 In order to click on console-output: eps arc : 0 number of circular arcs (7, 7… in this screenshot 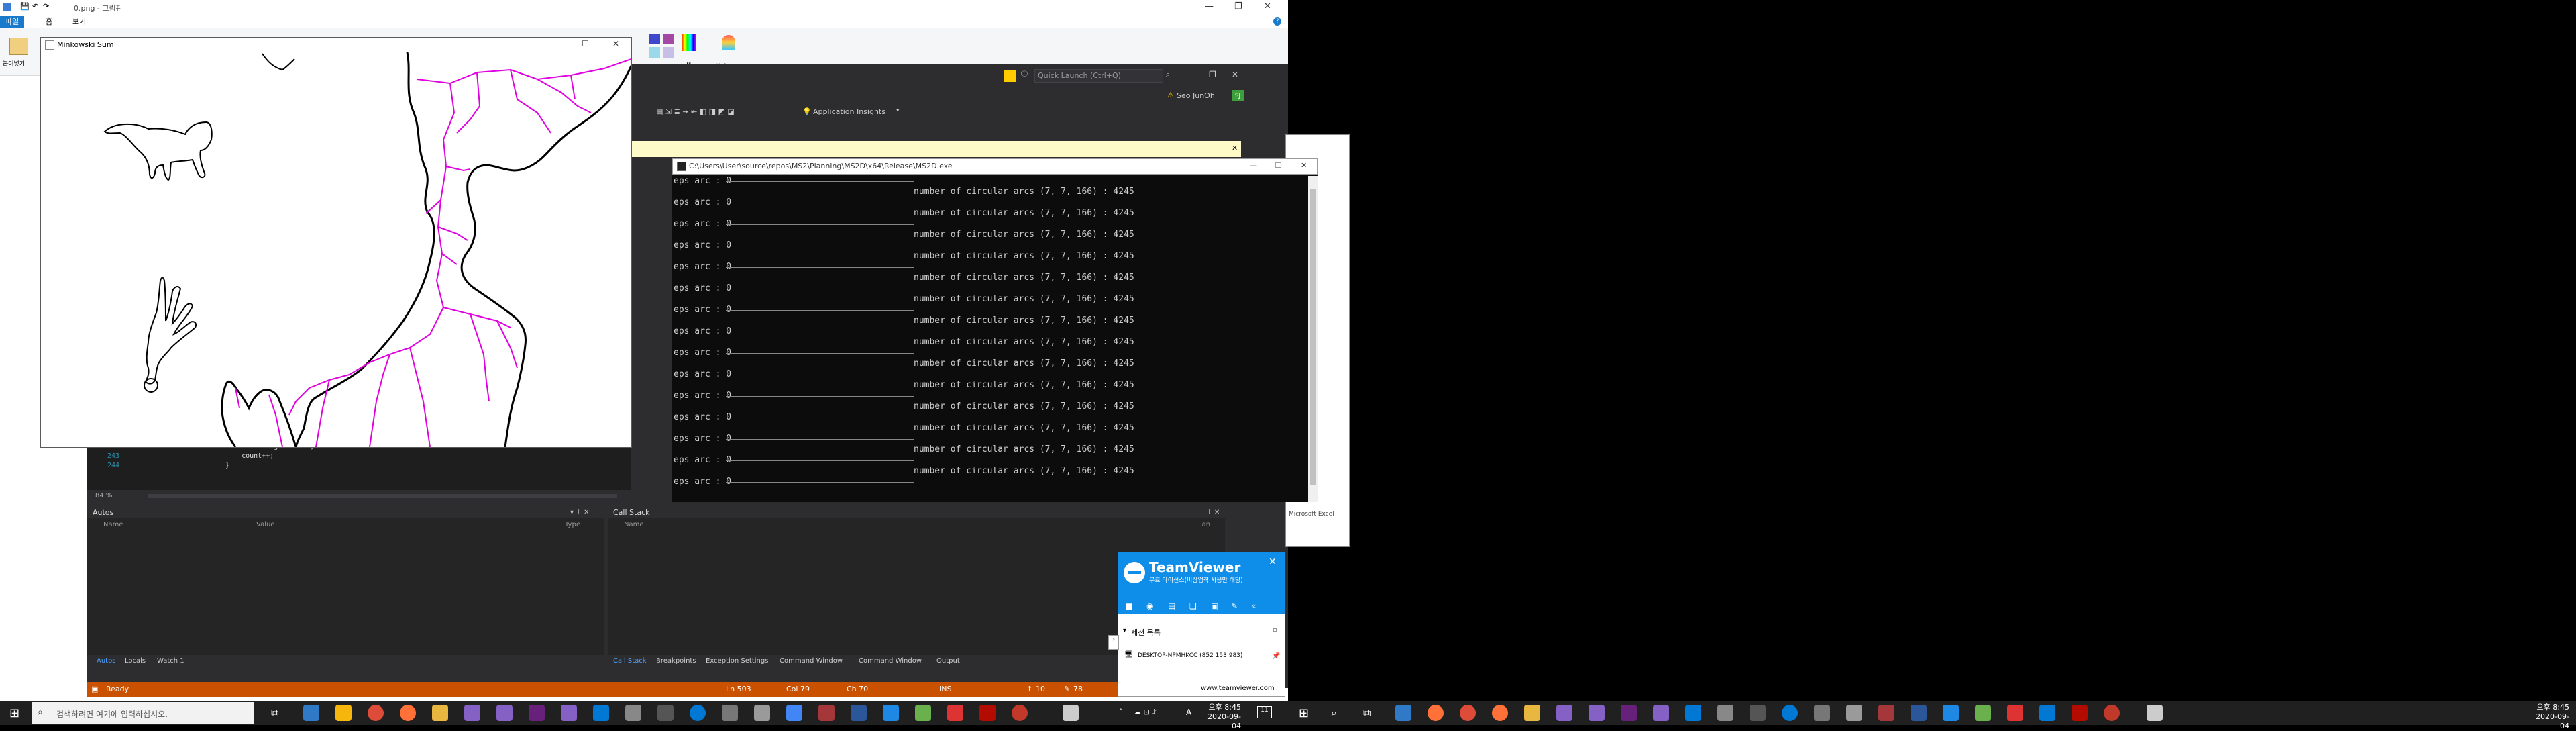, I will do `click(990, 338)`.